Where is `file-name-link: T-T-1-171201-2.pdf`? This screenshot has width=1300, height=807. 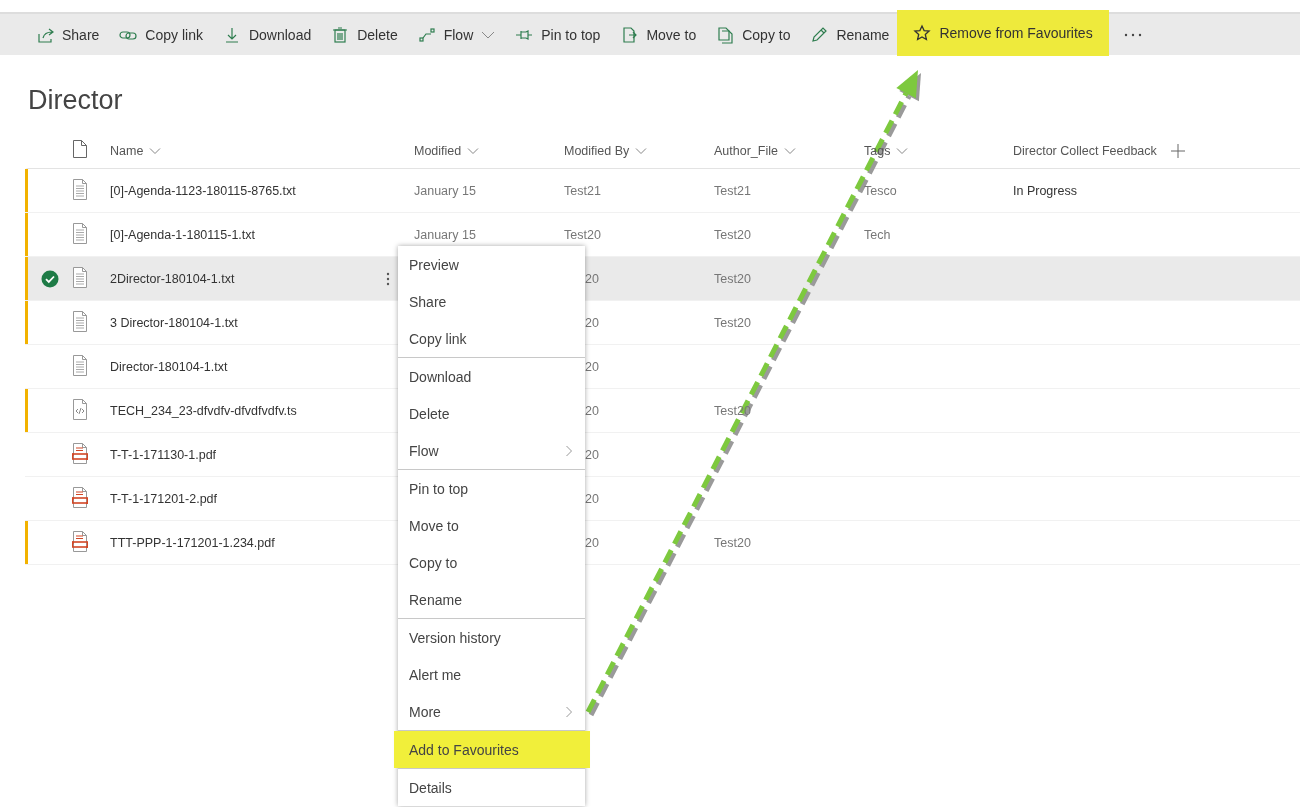 file-name-link: T-T-1-171201-2.pdf is located at coordinates (163, 498).